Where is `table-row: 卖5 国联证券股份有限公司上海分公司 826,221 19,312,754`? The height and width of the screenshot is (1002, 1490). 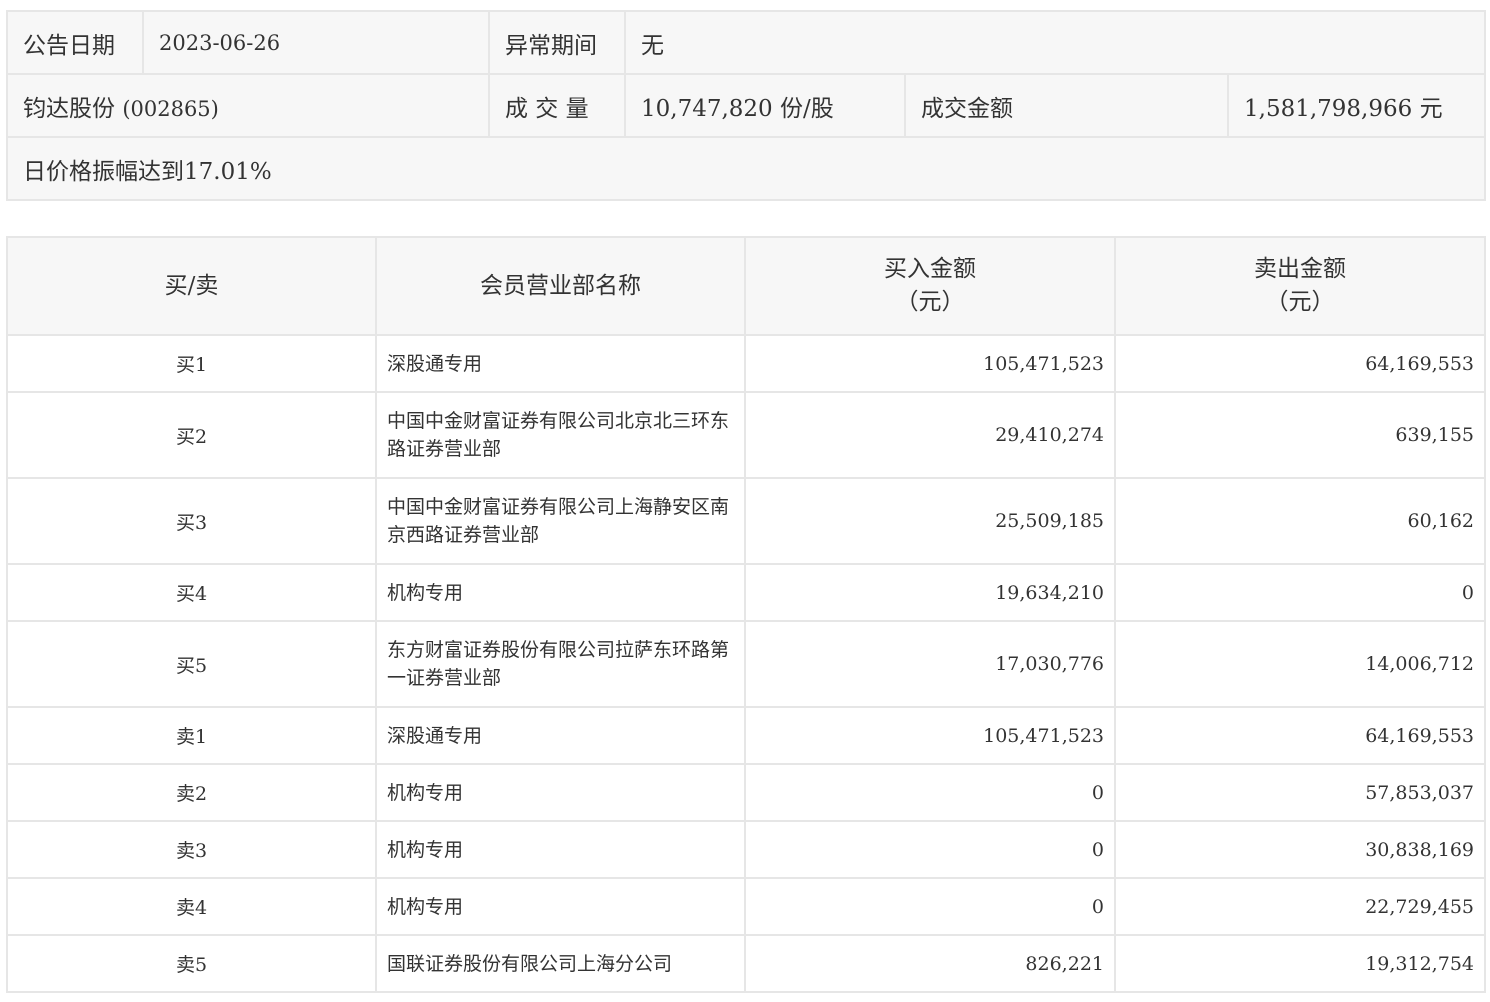 table-row: 卖5 国联证券股份有限公司上海分公司 826,221 19,312,754 is located at coordinates (746, 963).